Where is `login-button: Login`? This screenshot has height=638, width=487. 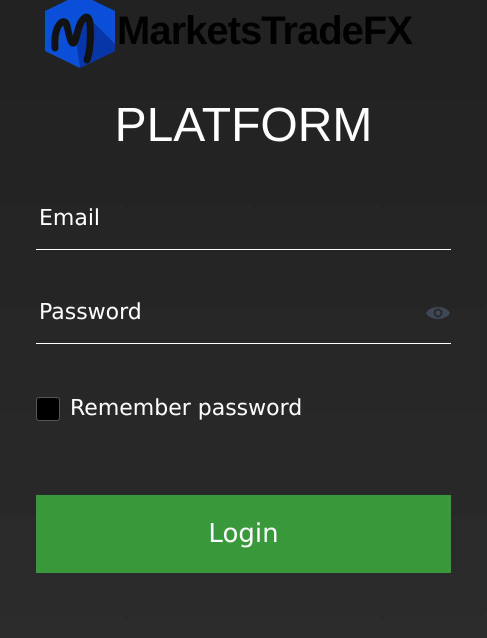 login-button: Login is located at coordinates (243, 534).